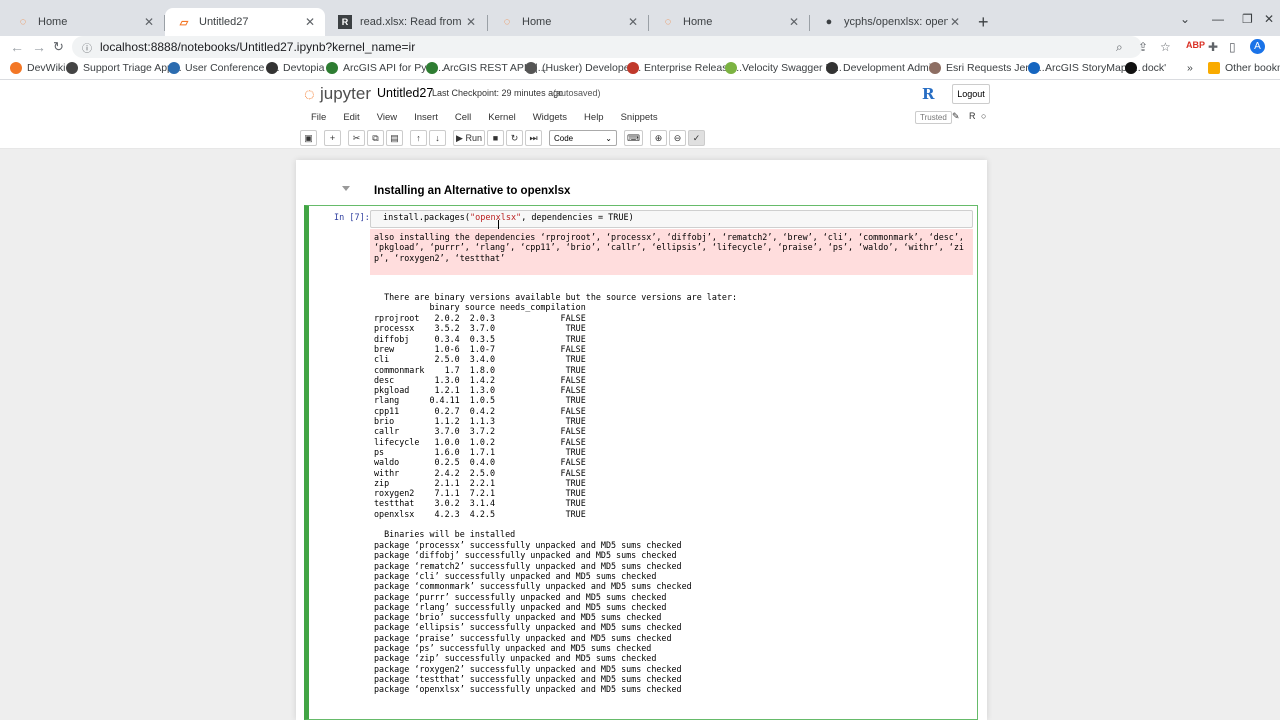  What do you see at coordinates (1218, 19) in the screenshot?
I see `minimize-icon: —` at bounding box center [1218, 19].